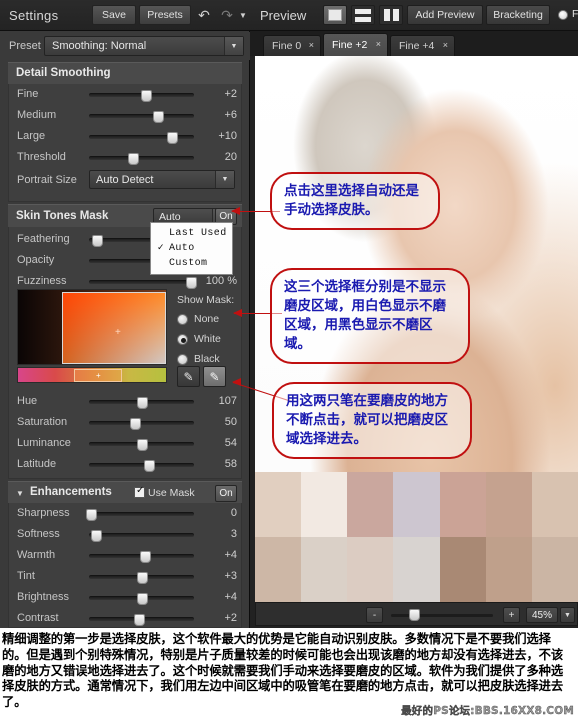 Image resolution: width=578 pixels, height=723 pixels. I want to click on bracketing-button: Bracketing, so click(518, 15).